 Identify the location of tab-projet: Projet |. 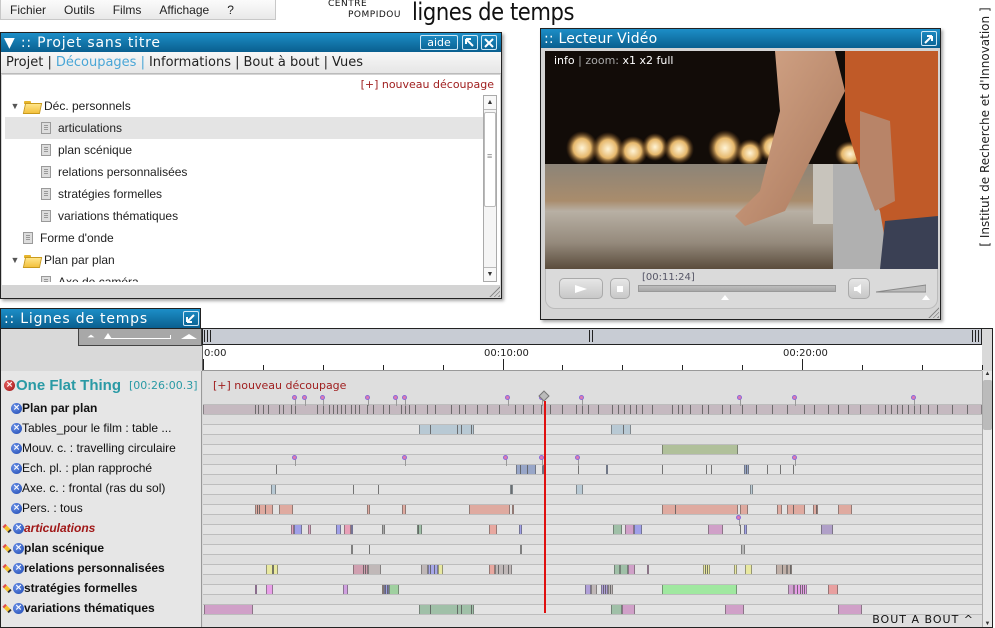
(29, 62).